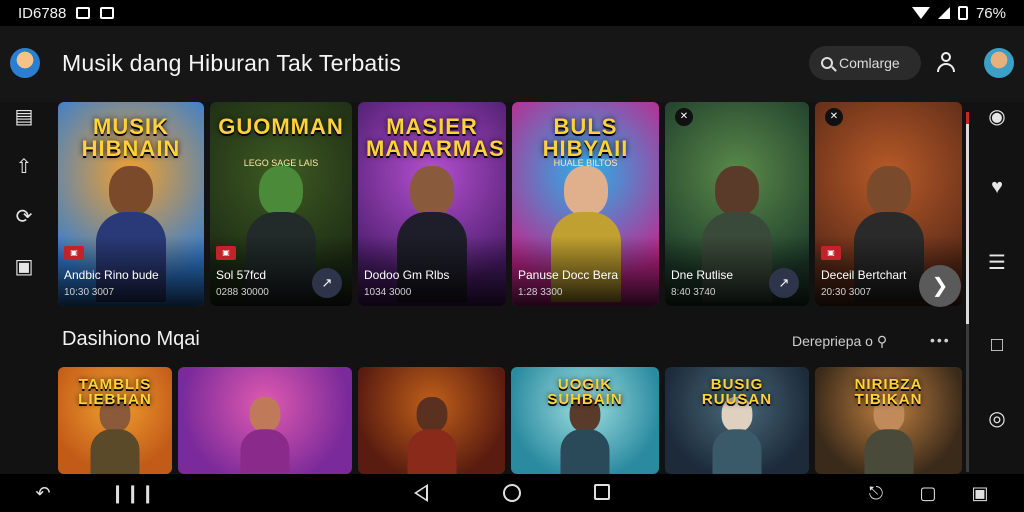  Describe the element at coordinates (990, 13) in the screenshot. I see `battery-percent: 76%` at that location.